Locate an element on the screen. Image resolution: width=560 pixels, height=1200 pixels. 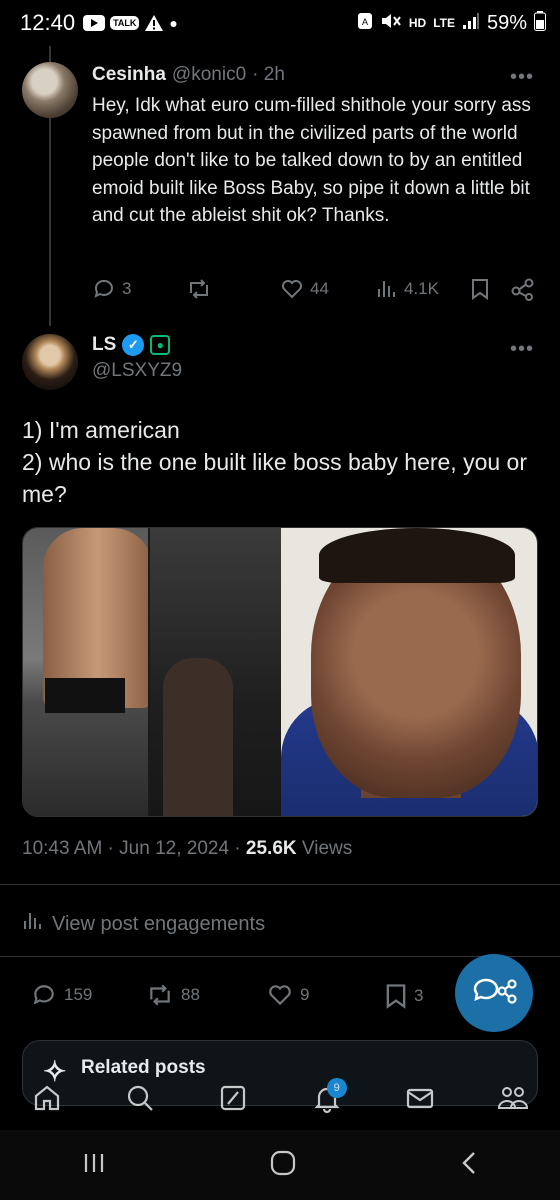
views-button: 4.1K is located at coordinates (407, 289).